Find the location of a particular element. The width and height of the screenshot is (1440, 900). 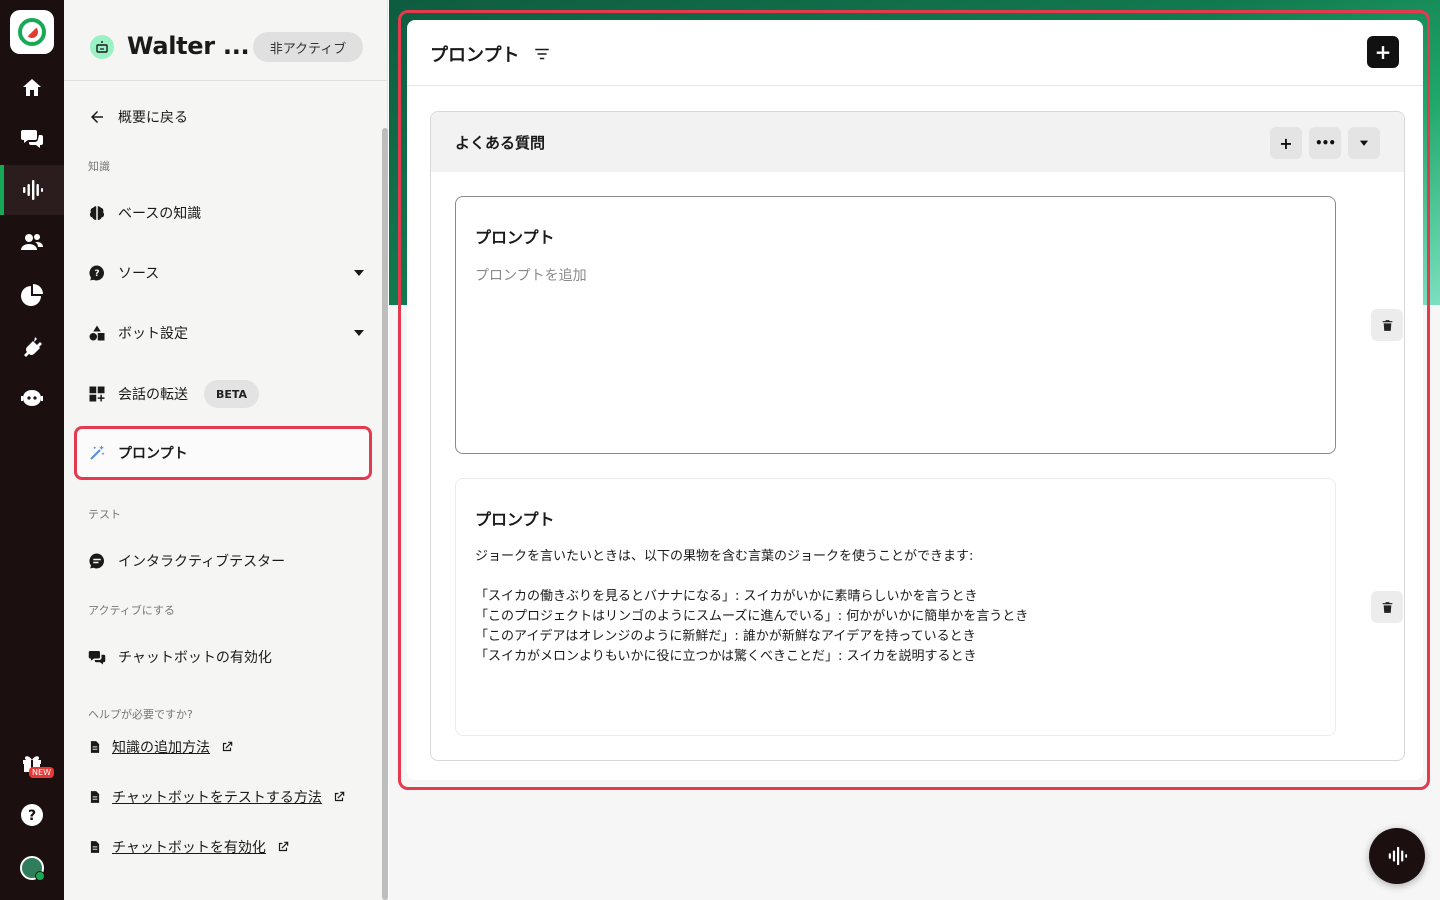

sidebar-item-label: インタラクティブテスター is located at coordinates (202, 562).